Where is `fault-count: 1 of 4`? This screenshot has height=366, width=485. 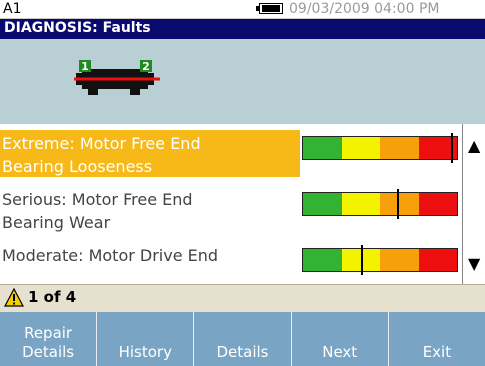
fault-count: 1 of 4 is located at coordinates (52, 297).